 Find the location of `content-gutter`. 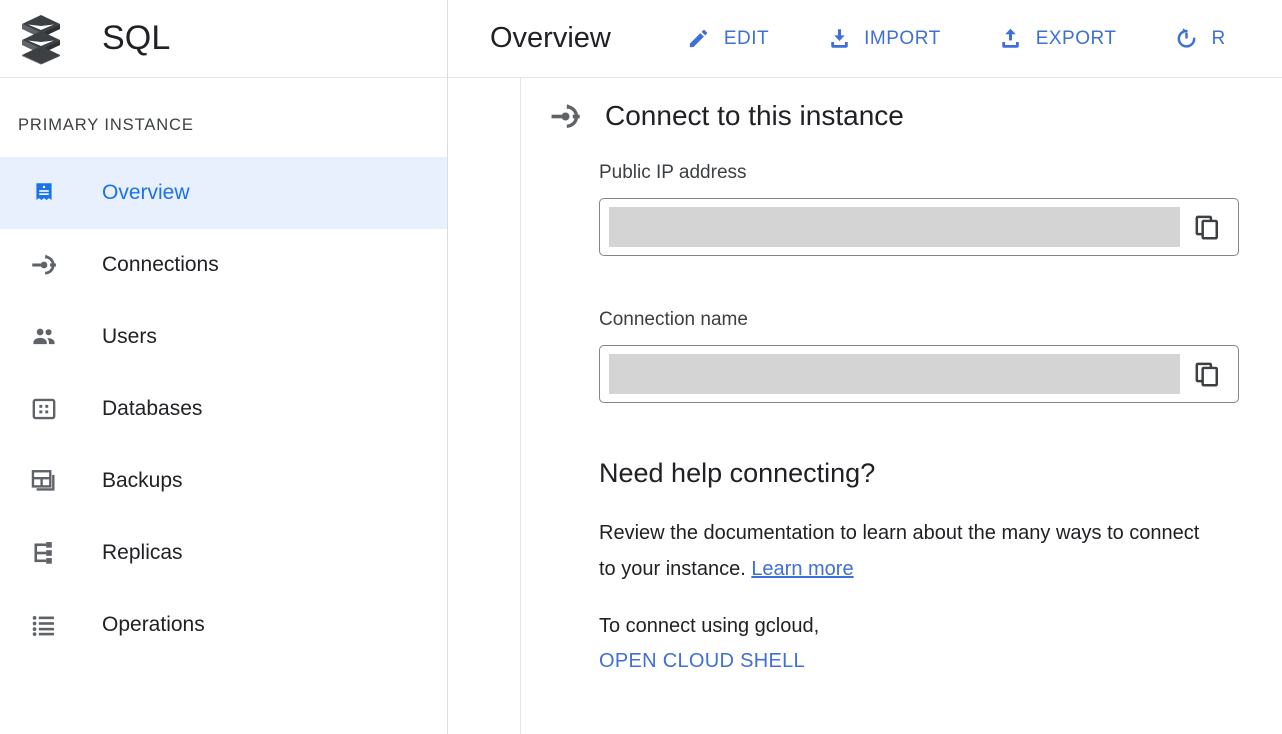

content-gutter is located at coordinates (484, 406).